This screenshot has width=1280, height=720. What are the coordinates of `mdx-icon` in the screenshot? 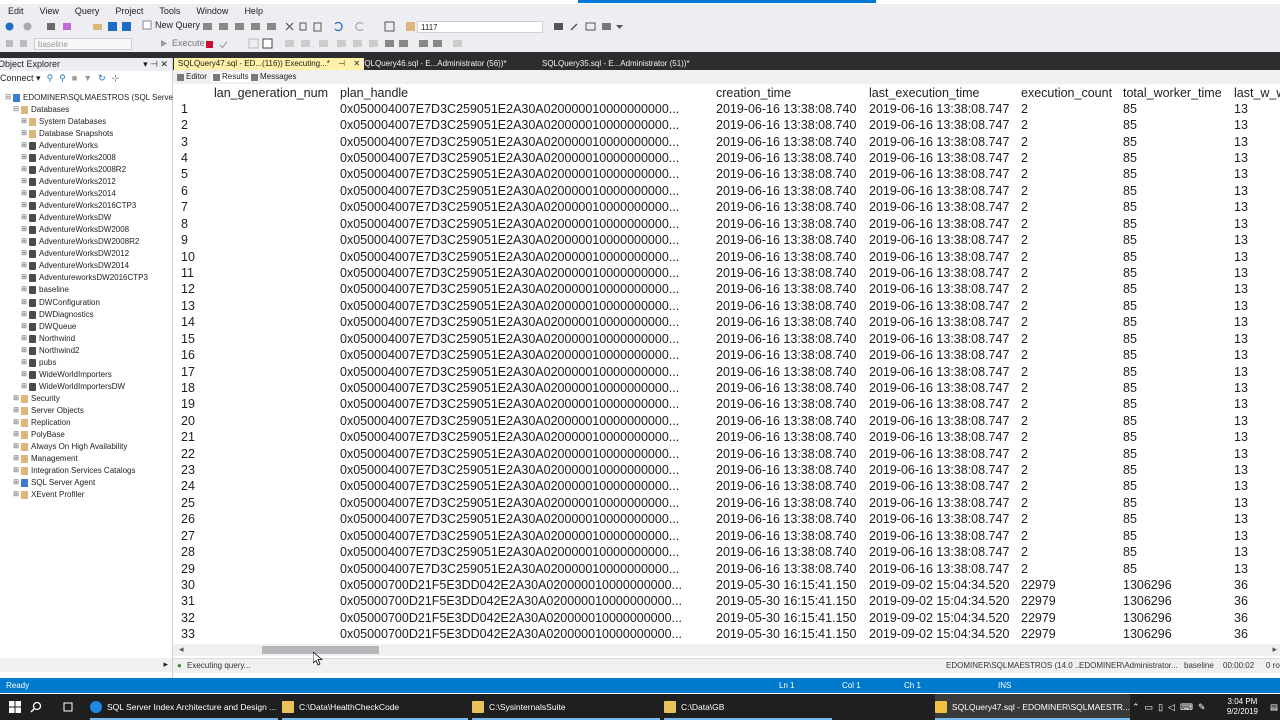 It's located at (223, 26).